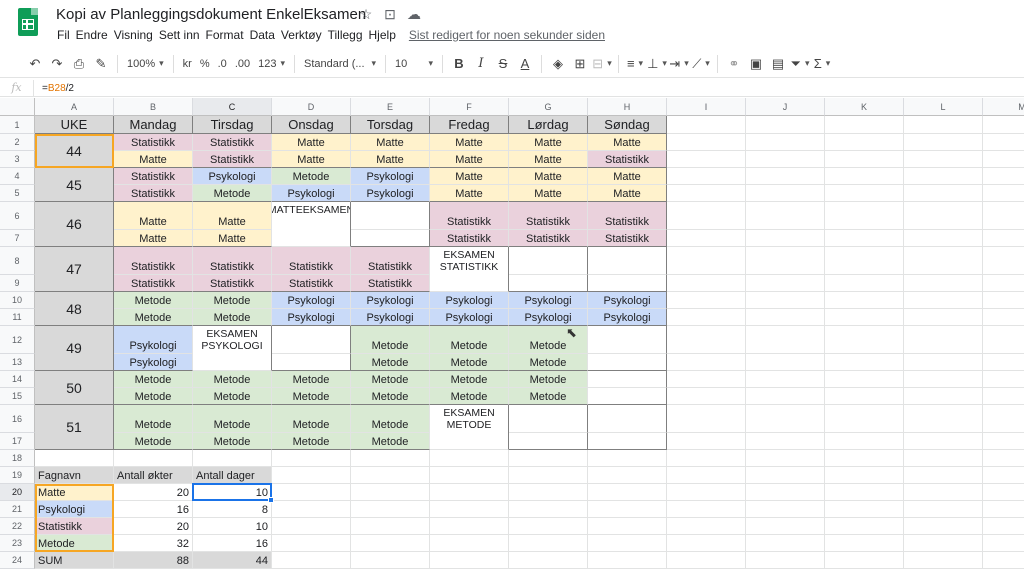 The height and width of the screenshot is (576, 1024). I want to click on row-header: 16, so click(17, 419).